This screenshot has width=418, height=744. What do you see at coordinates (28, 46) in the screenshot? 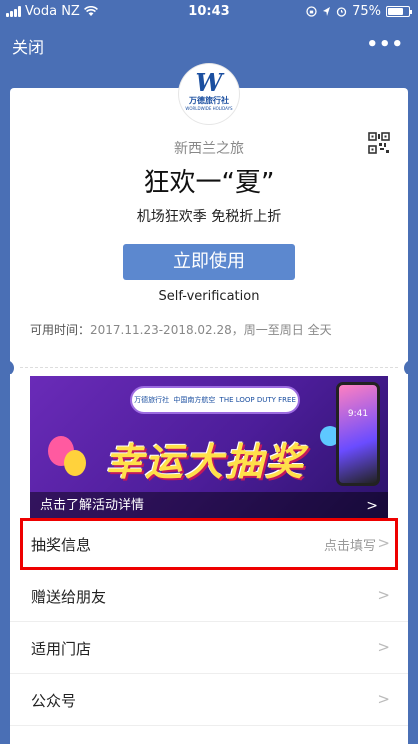
I see `close-button: 关闭` at bounding box center [28, 46].